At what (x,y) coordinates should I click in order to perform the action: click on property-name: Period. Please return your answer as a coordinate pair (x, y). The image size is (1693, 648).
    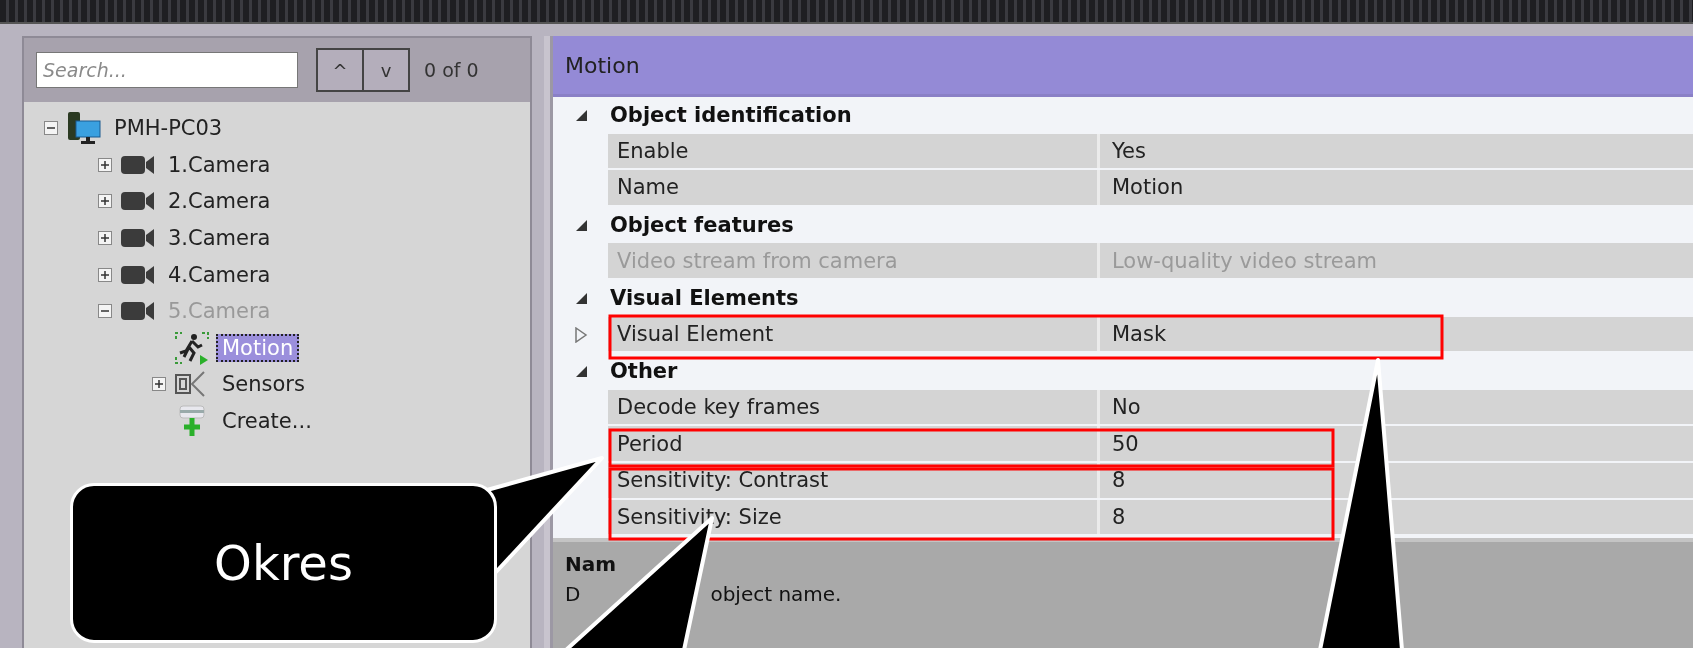
    Looking at the image, I should click on (854, 443).